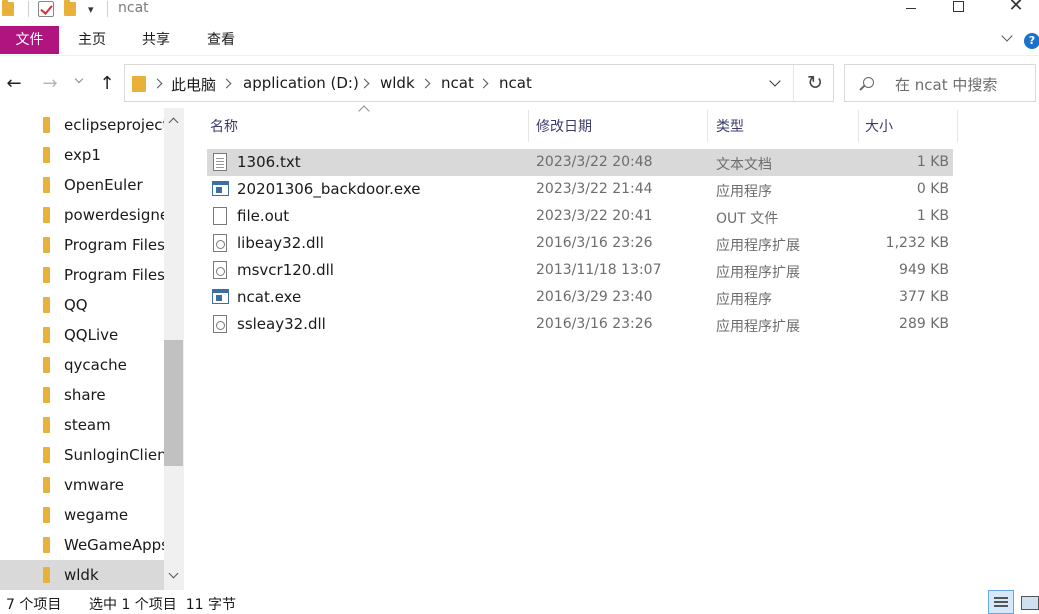 The width and height of the screenshot is (1039, 614). Describe the element at coordinates (301, 83) in the screenshot. I see `breadcrumb-drive: application (D:)` at that location.